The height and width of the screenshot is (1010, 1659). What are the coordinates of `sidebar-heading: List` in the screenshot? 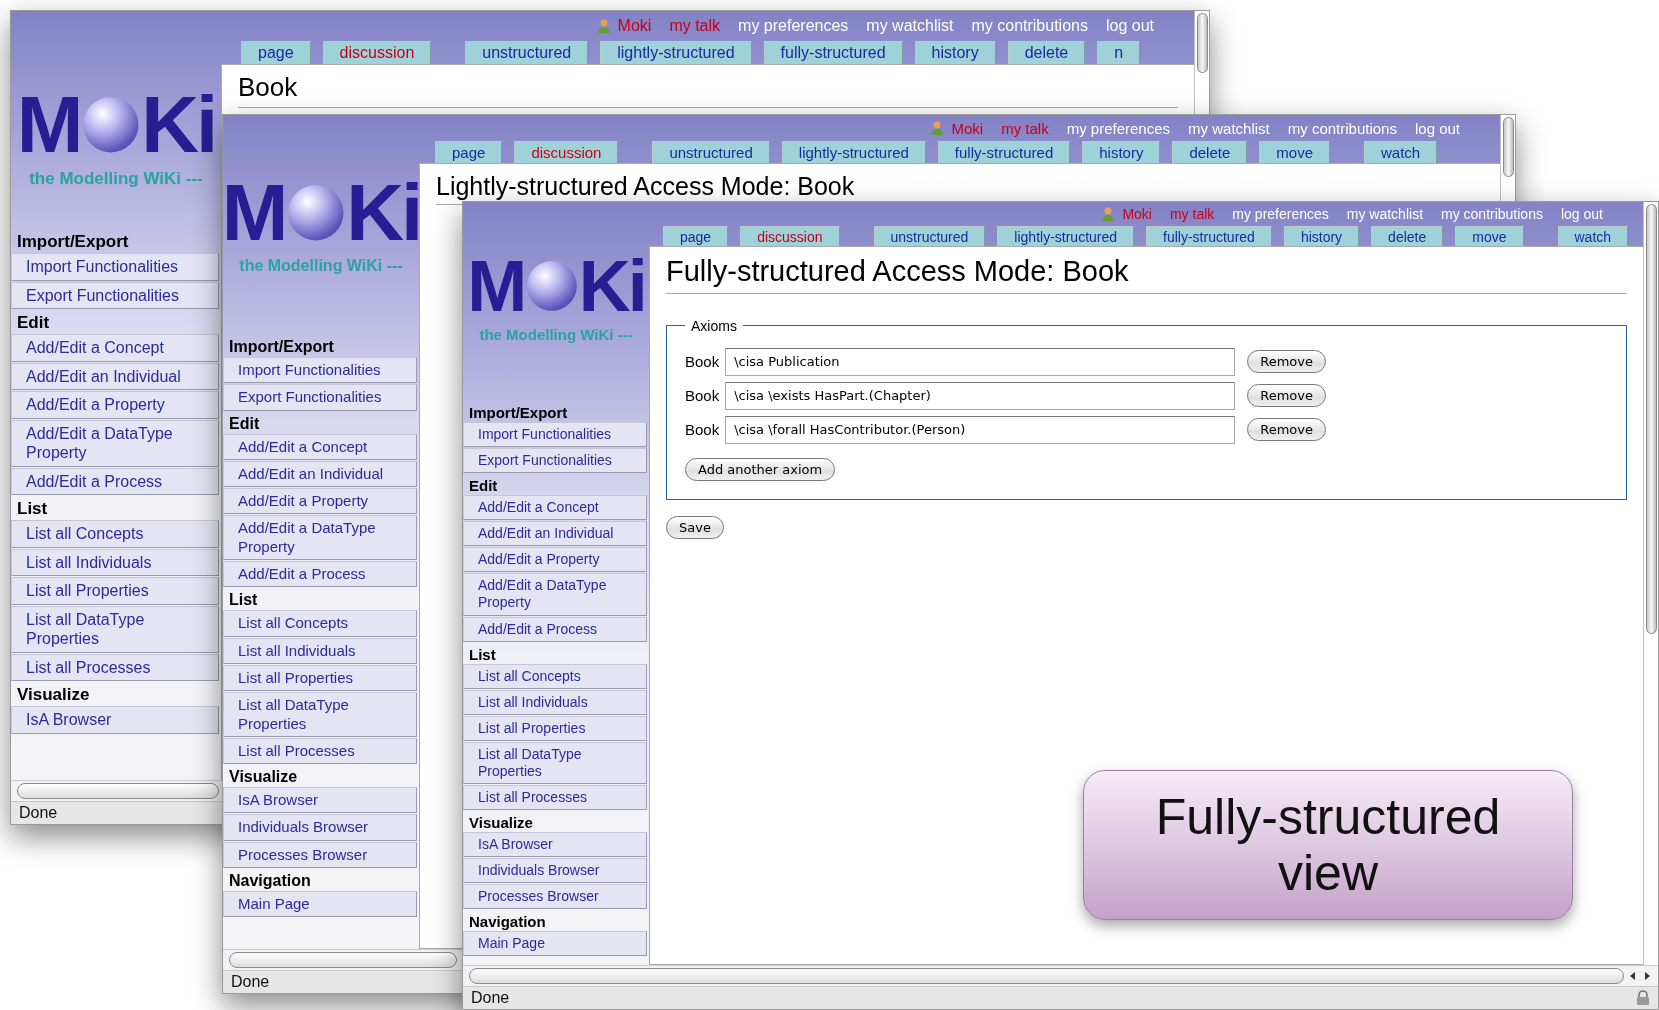 It's located at (243, 600).